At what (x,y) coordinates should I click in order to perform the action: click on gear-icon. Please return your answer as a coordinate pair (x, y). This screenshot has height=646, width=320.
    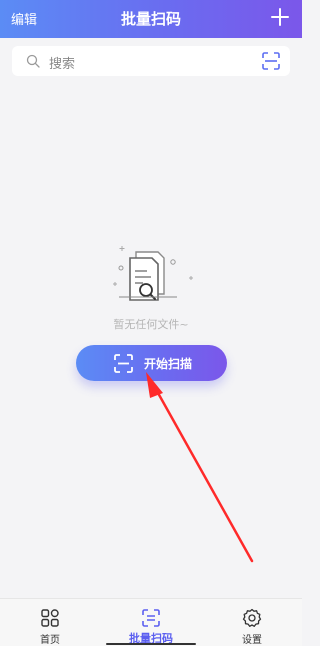
    Looking at the image, I should click on (252, 617).